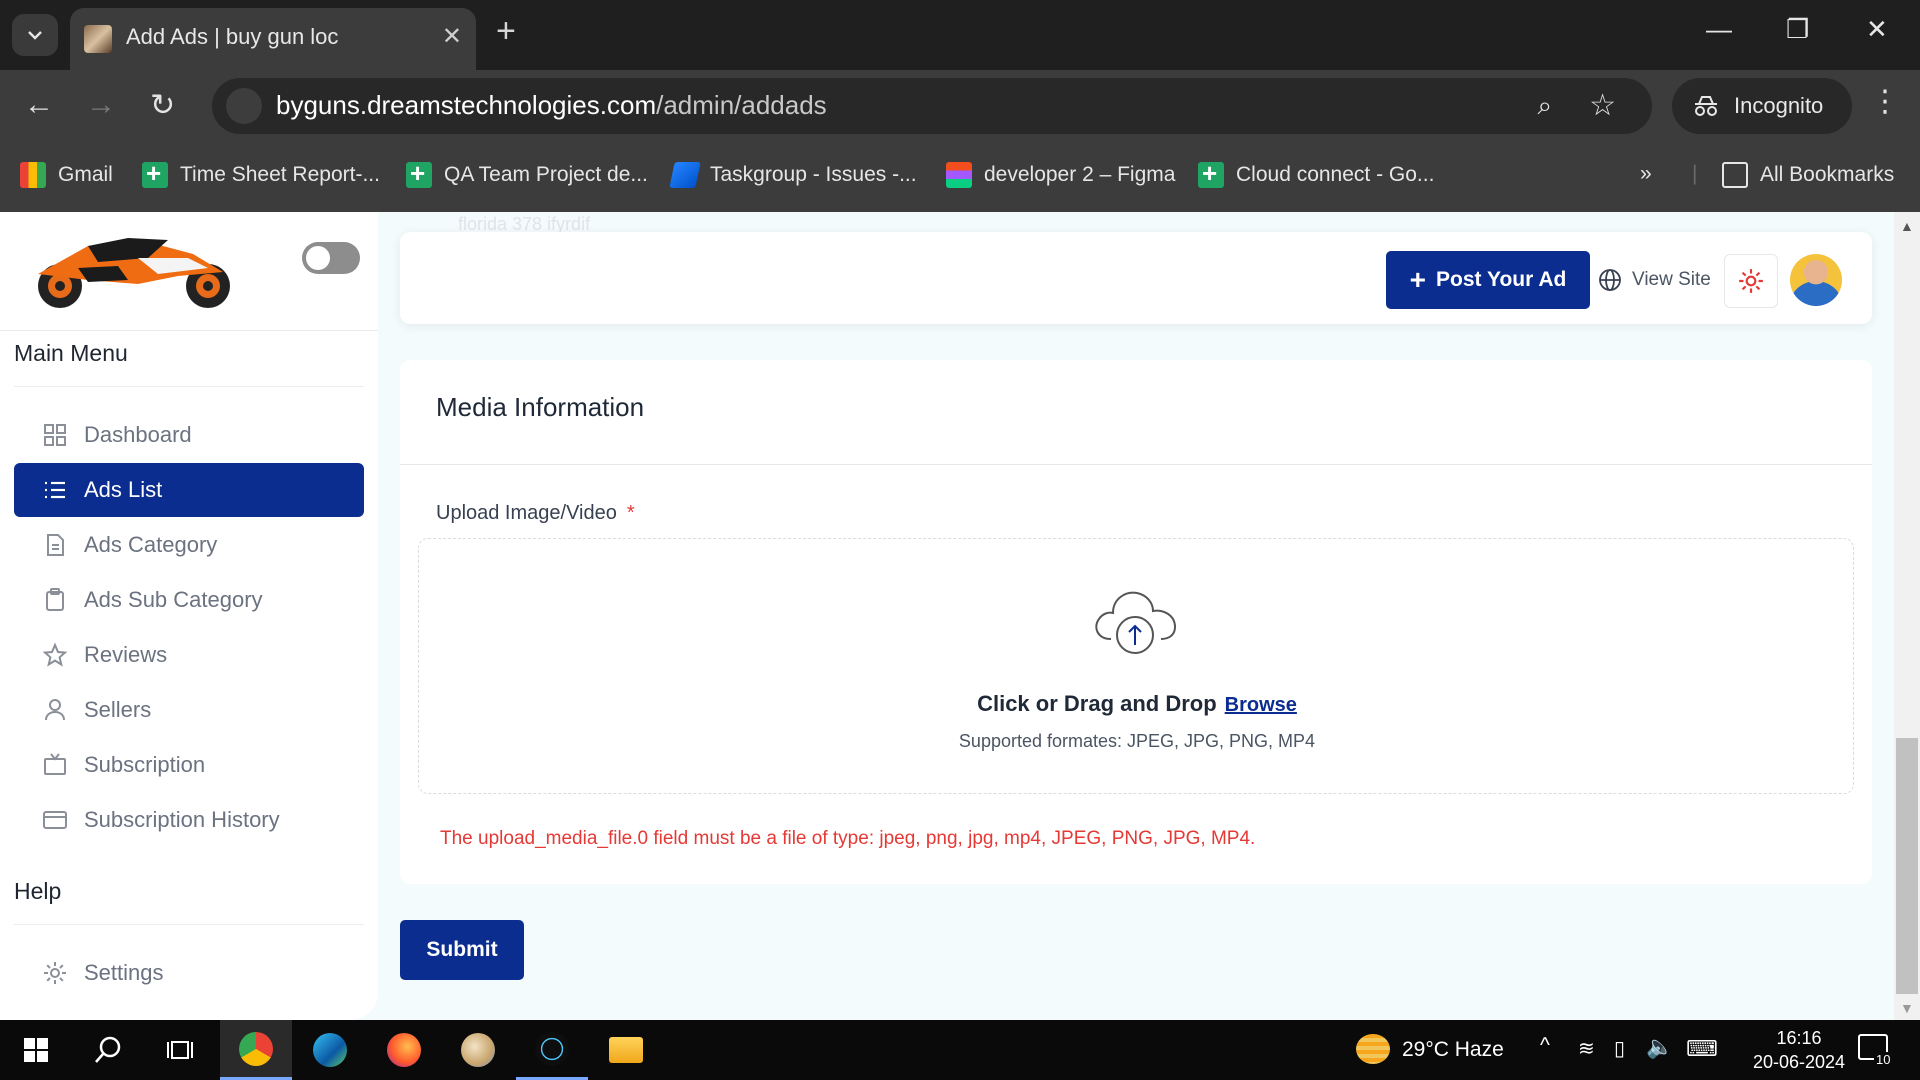  Describe the element at coordinates (1808, 175) in the screenshot. I see `all-bookmarks-button: All Bookmarks` at that location.